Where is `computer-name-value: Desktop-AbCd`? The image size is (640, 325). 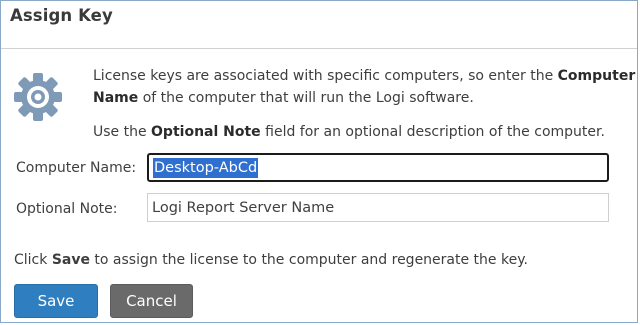
computer-name-value: Desktop-AbCd is located at coordinates (206, 167).